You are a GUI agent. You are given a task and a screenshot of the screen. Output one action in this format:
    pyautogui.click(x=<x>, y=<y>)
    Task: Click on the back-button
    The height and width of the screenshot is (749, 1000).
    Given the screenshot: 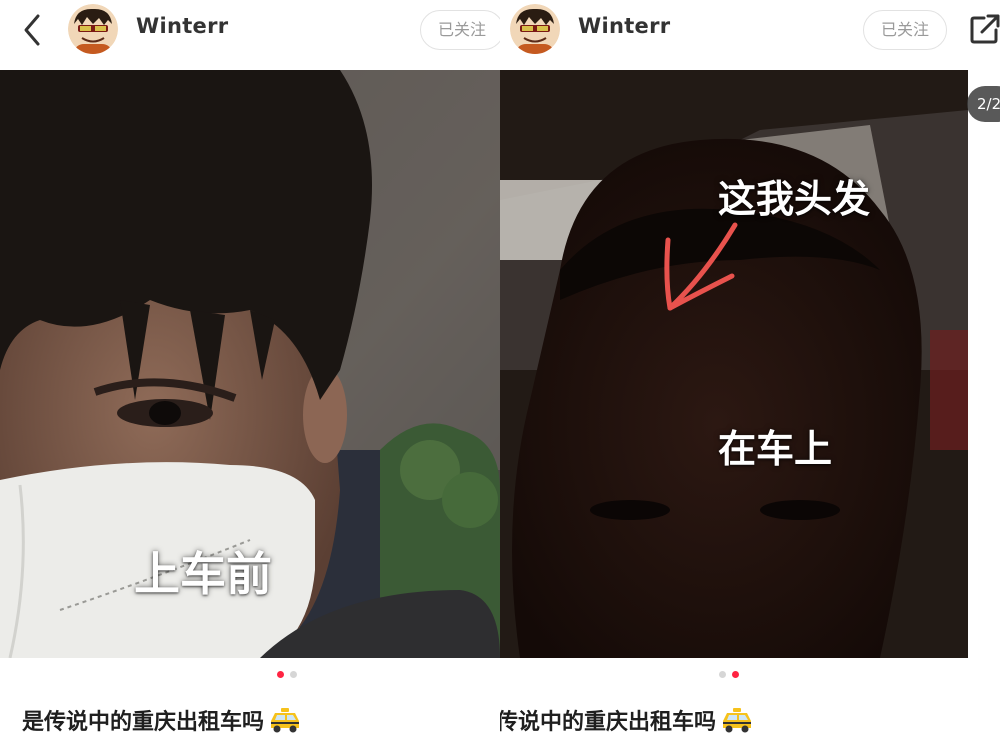 What is the action you would take?
    pyautogui.click(x=33, y=30)
    